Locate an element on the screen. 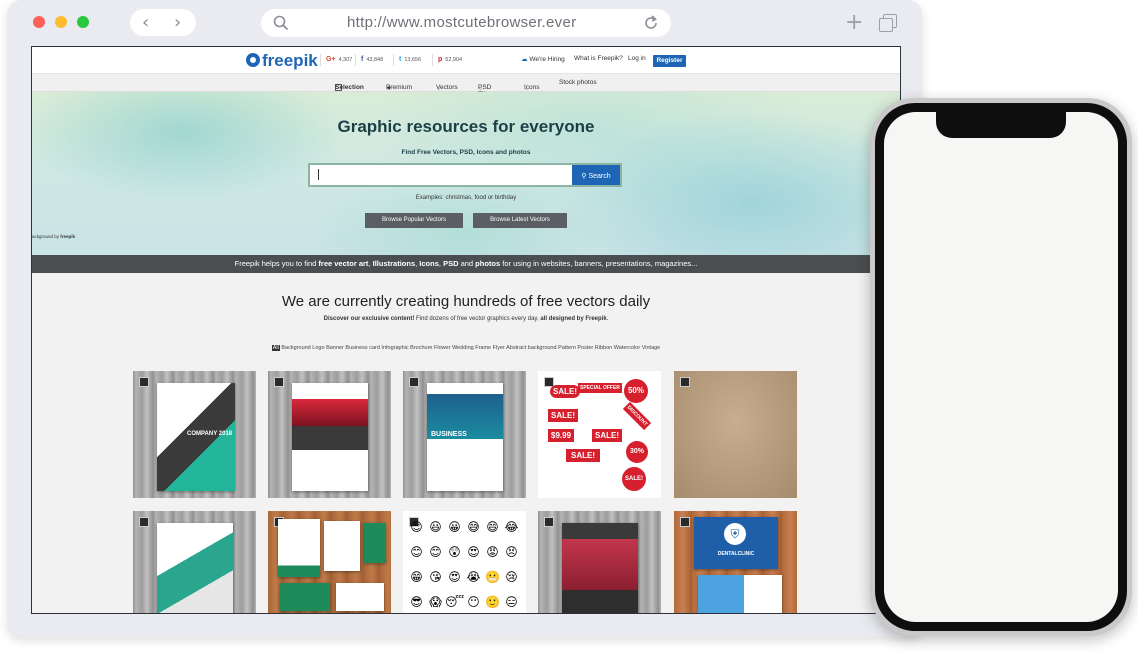 This screenshot has height=652, width=1138. google-plus-icon: G+ is located at coordinates (331, 59).